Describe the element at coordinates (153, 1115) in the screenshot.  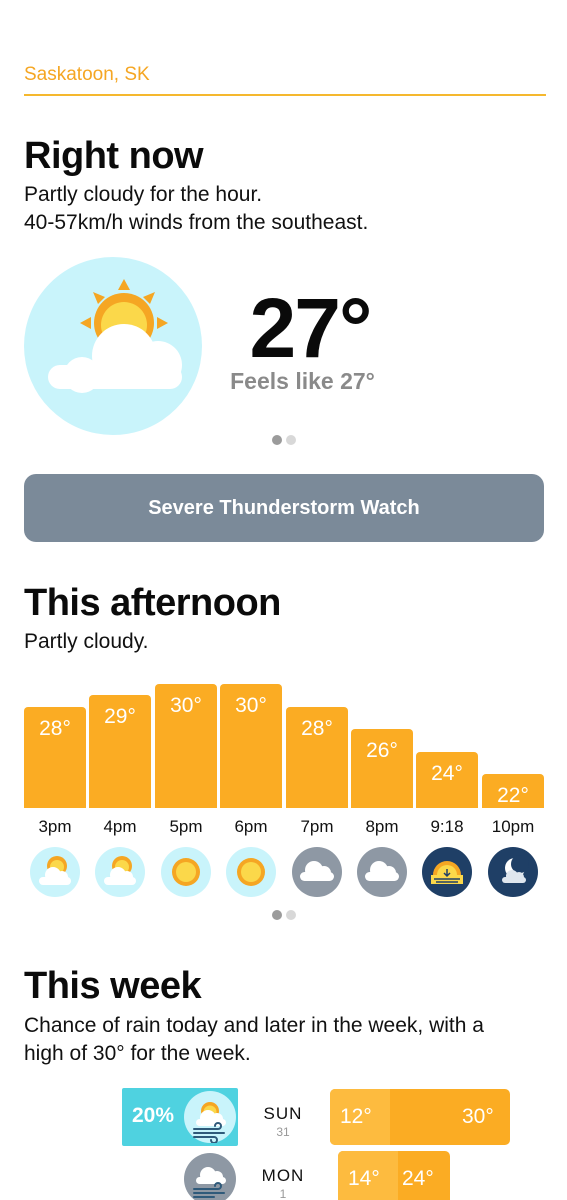
I see `rain-chance-label: 20%` at that location.